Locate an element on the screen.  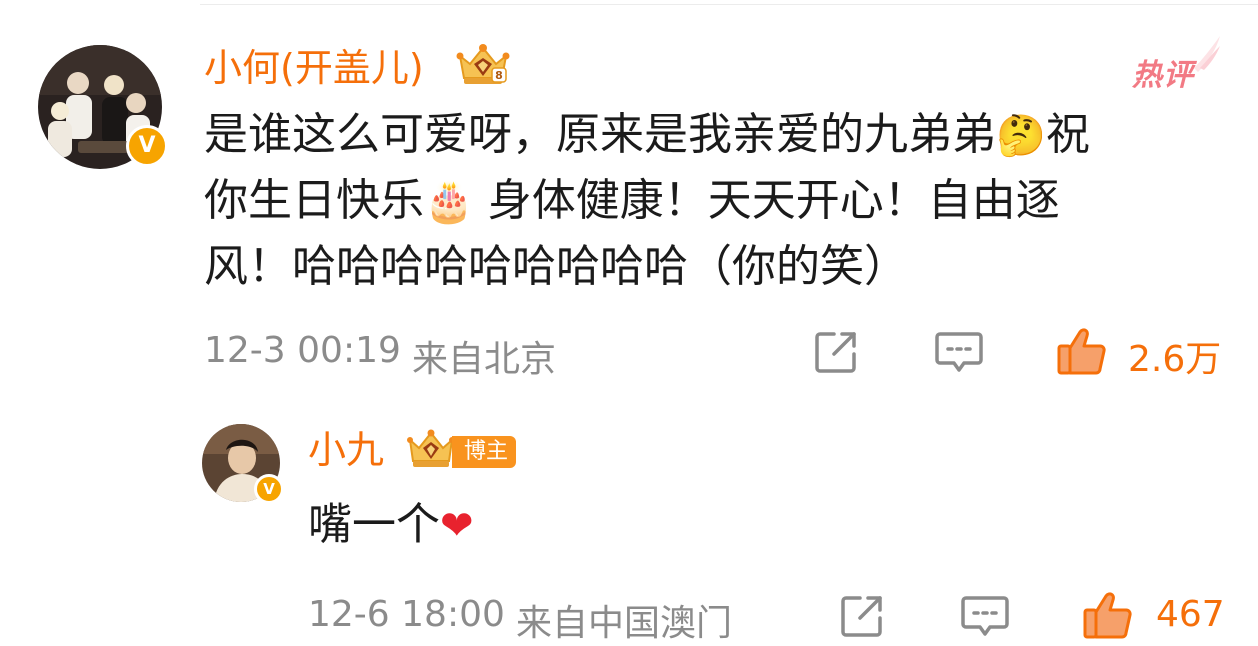
smirk-emoji-icon: 🤔 is located at coordinates (1021, 136).